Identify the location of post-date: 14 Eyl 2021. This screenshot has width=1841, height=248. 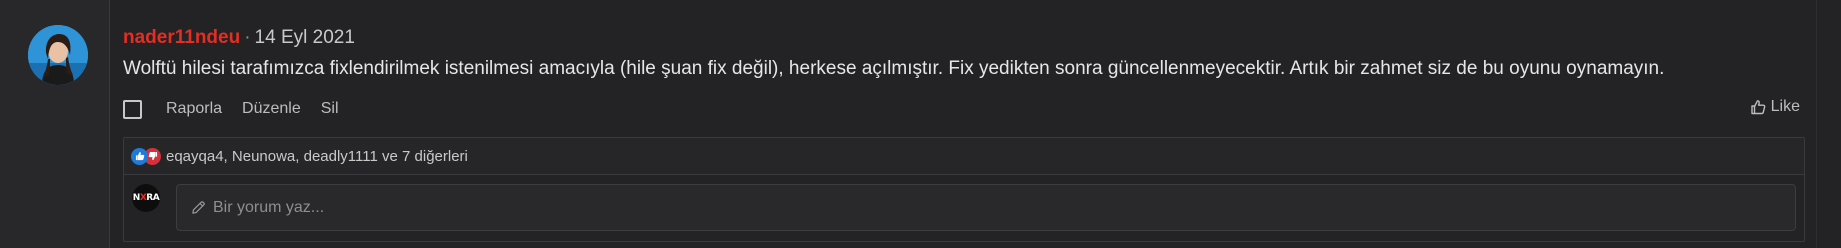
(305, 37).